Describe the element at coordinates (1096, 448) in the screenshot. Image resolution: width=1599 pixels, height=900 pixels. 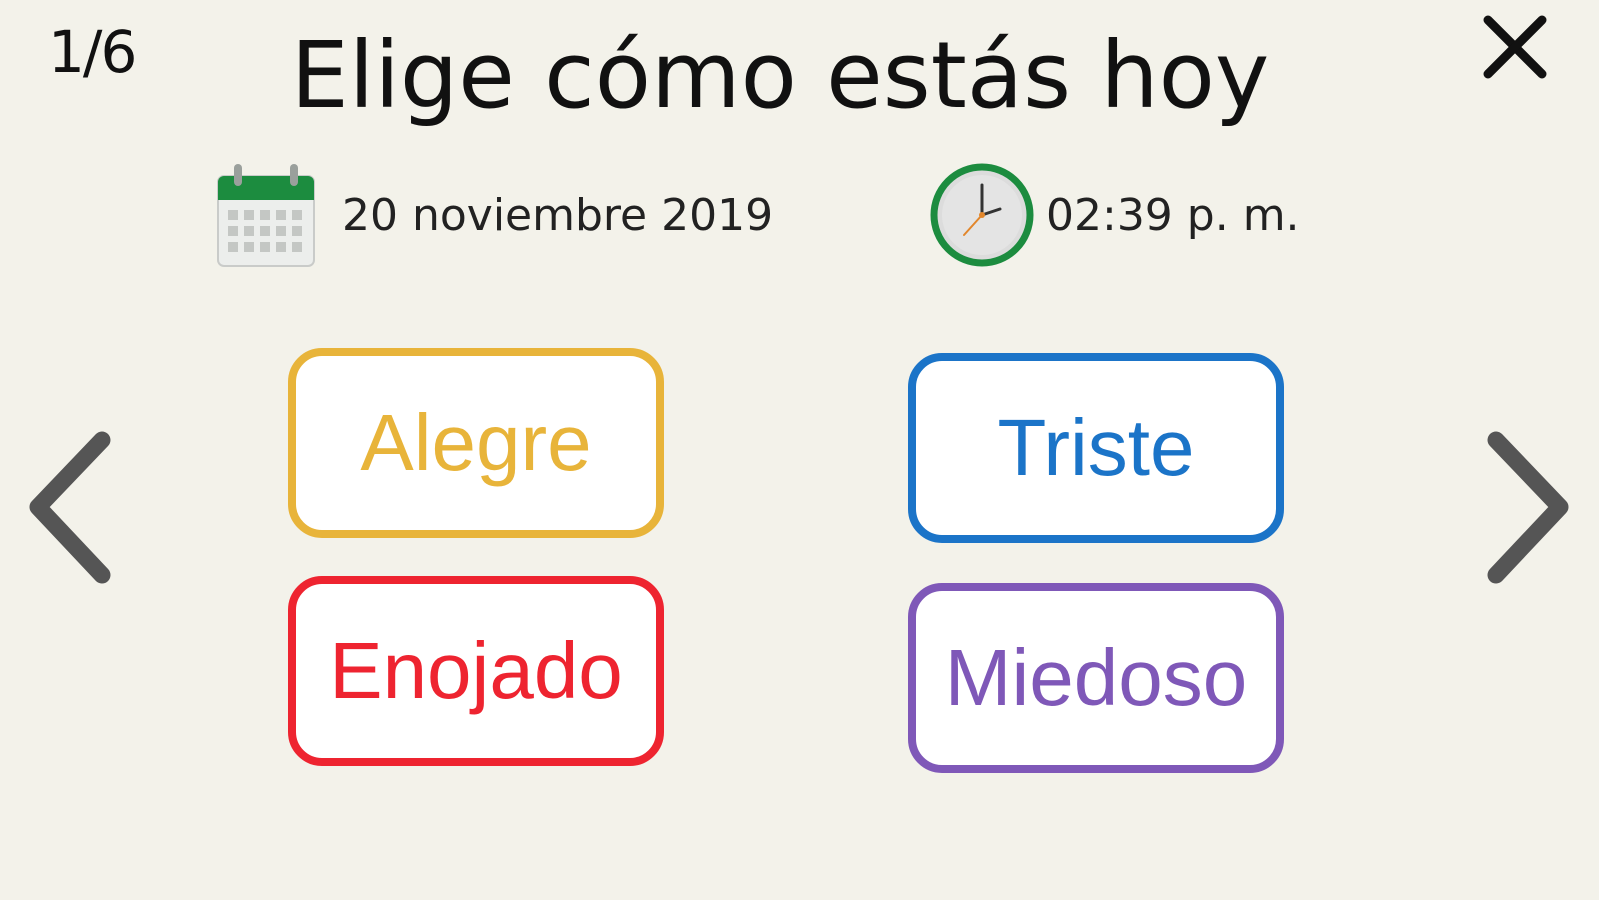
I see `emotion-button-triste: Triste` at that location.